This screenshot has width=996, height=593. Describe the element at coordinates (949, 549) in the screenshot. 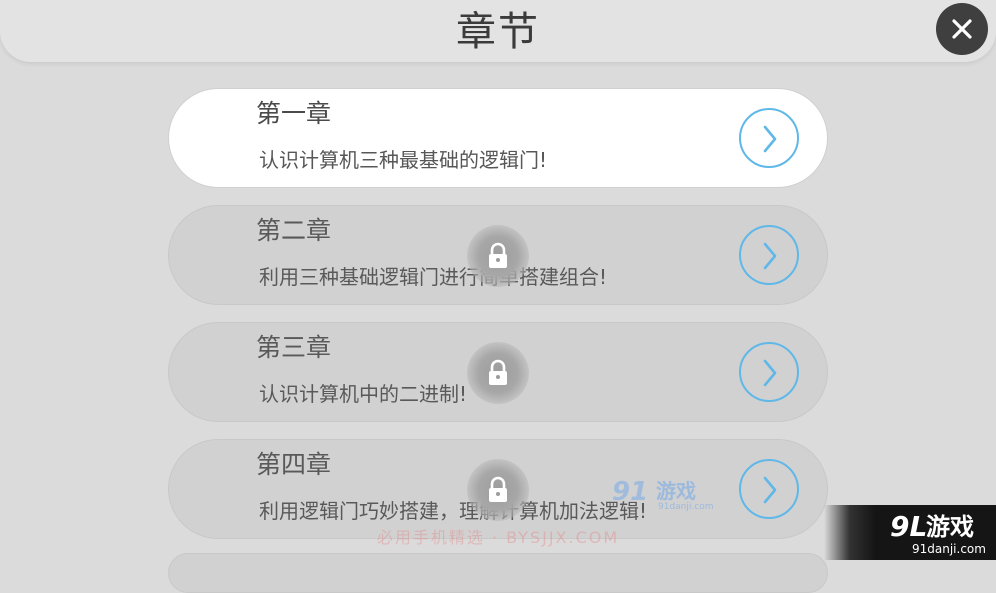

I see `corner-domain: 91danji.com` at that location.